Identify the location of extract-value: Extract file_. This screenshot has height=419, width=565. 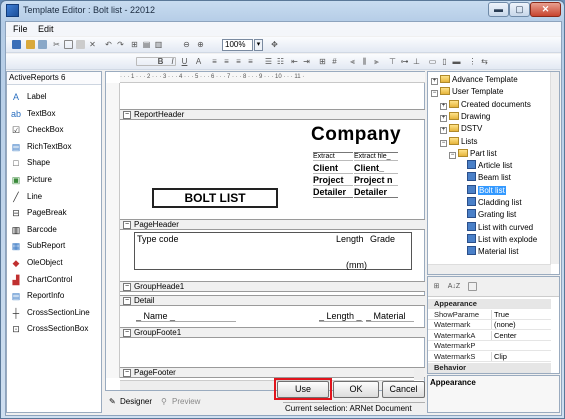
(376, 156).